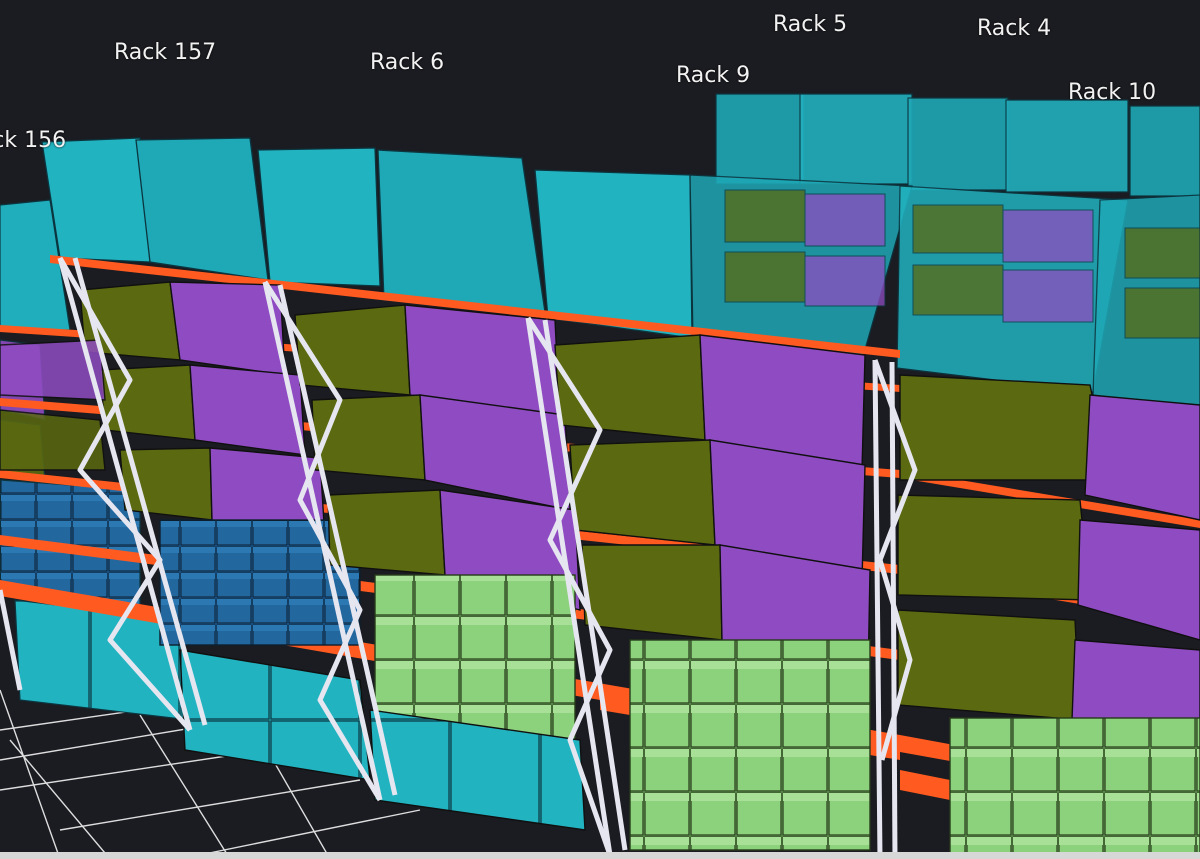 This screenshot has width=1200, height=859. What do you see at coordinates (165, 52) in the screenshot?
I see `rack-label-157: Rack 157` at bounding box center [165, 52].